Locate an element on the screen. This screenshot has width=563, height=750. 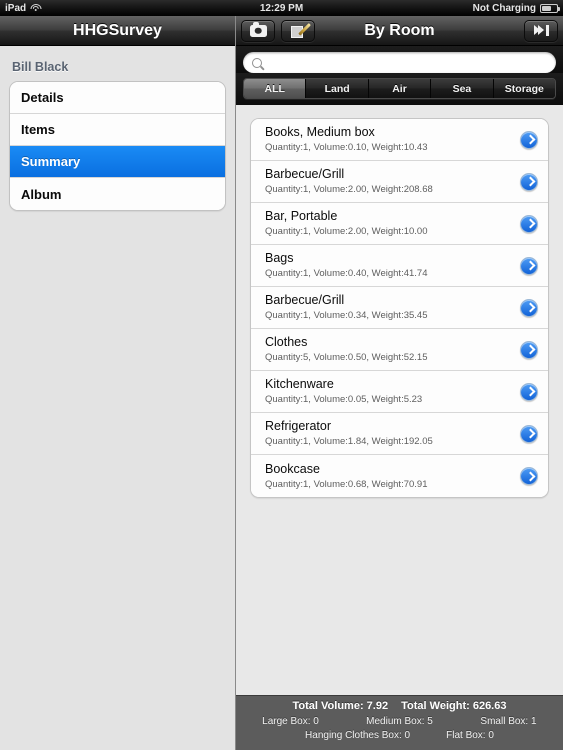
detail-navigation-bar: By Room is located at coordinates (399, 31).